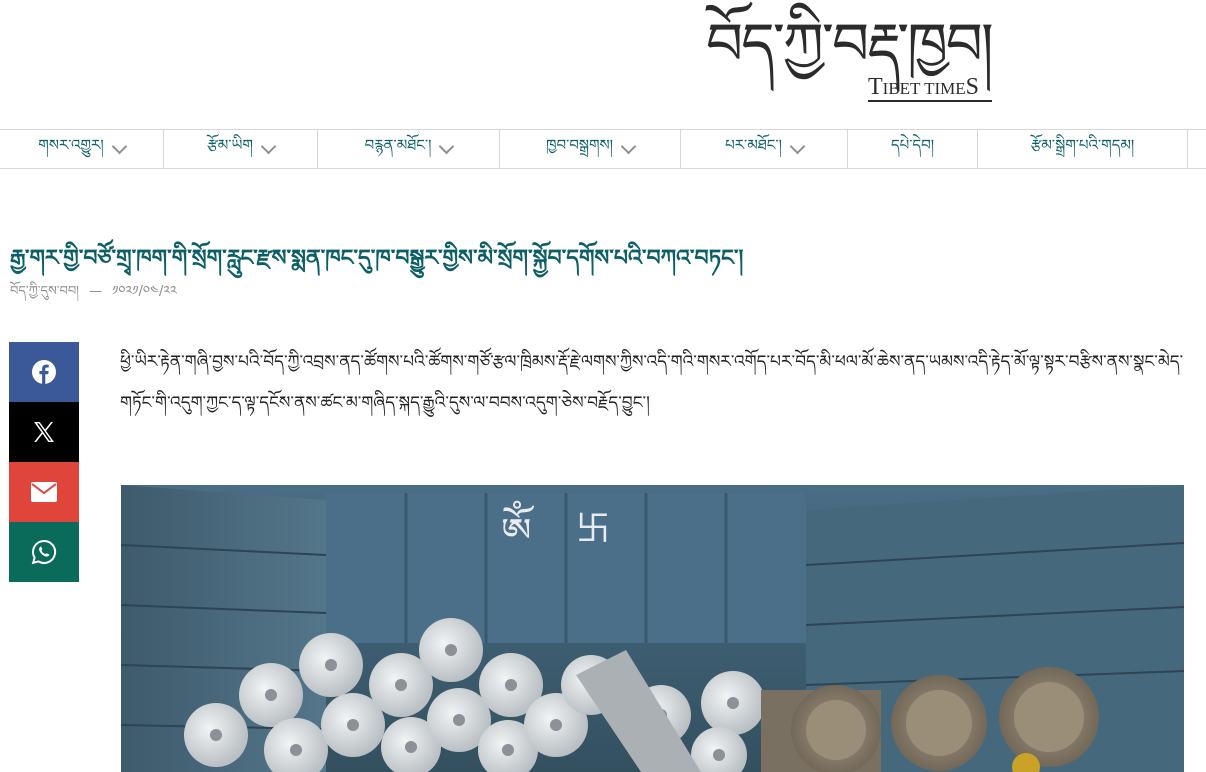 The height and width of the screenshot is (772, 1206). I want to click on nav-item-photos: པར་མཐོང་།, so click(764, 149).